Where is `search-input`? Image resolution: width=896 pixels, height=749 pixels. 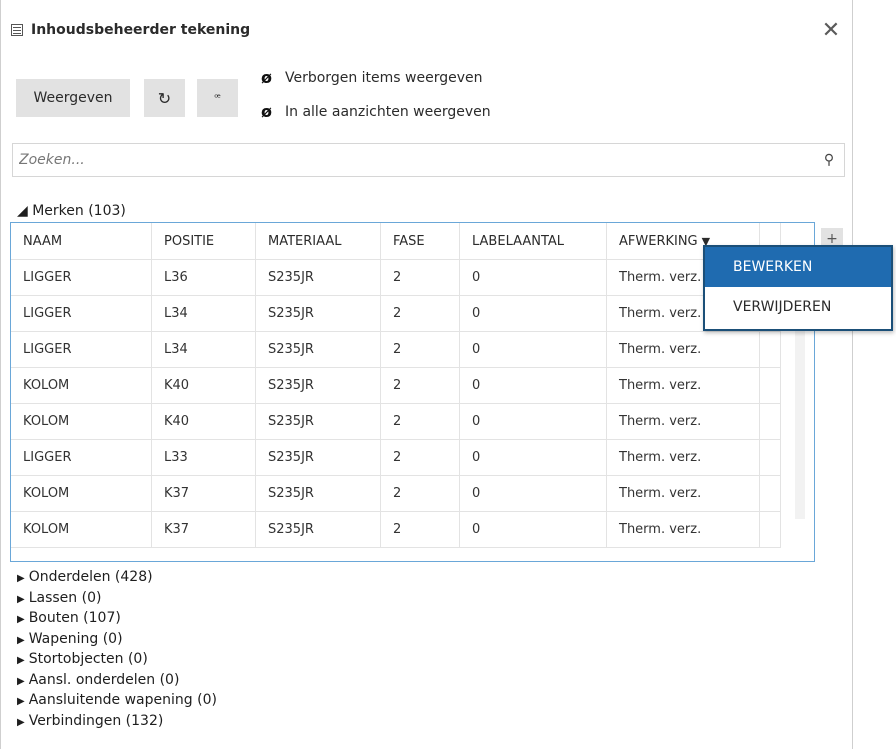
search-input is located at coordinates (413, 160).